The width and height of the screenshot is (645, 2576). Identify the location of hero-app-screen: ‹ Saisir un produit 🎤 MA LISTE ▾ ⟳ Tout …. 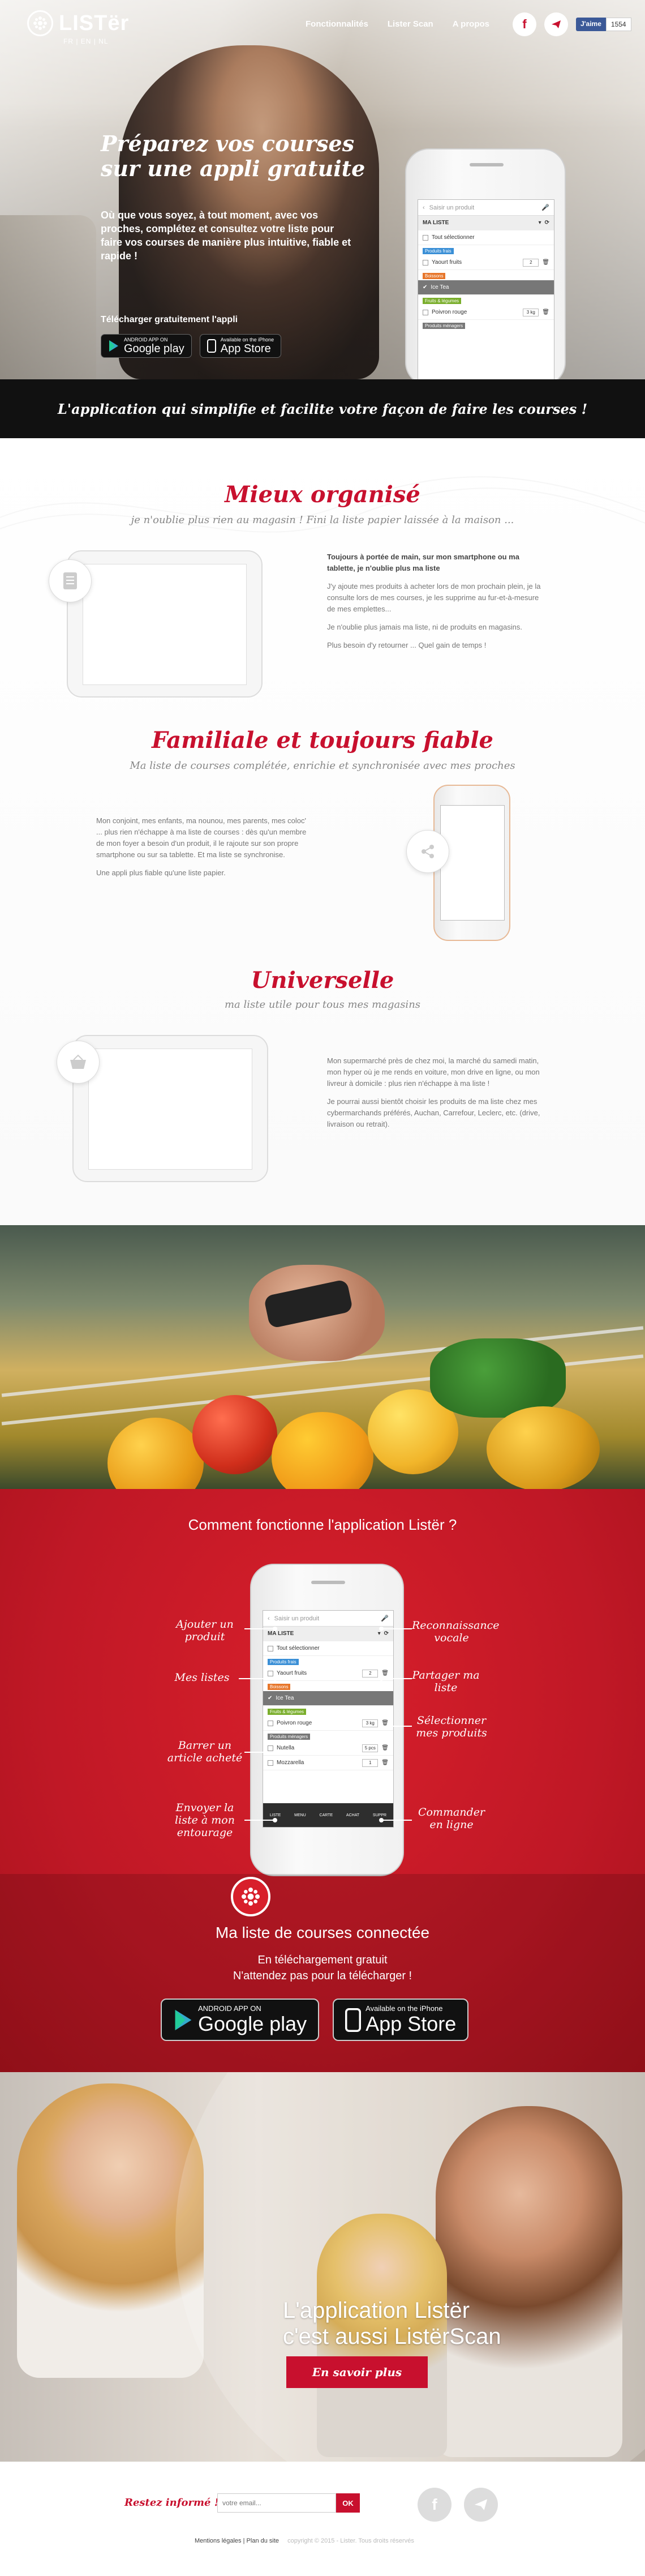
(486, 289).